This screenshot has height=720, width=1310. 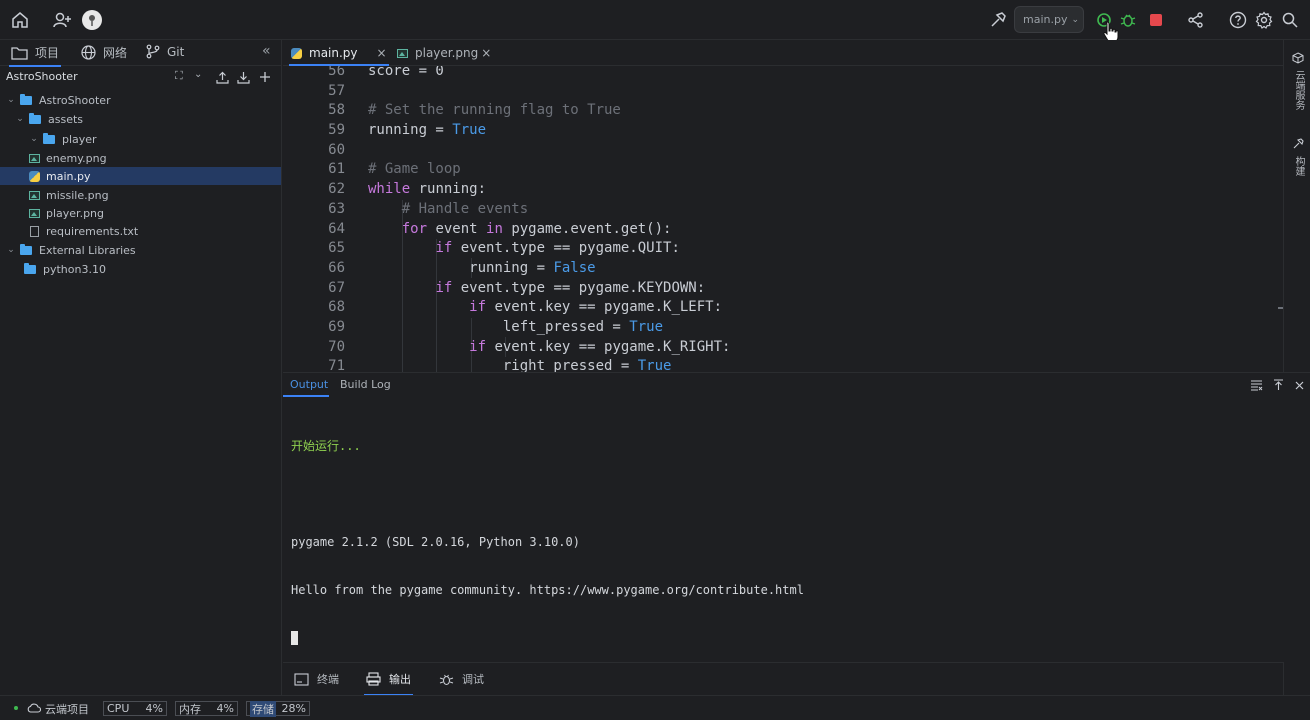 I want to click on left-panel-tabs: 项目 网络 Git «, so click(x=140, y=53).